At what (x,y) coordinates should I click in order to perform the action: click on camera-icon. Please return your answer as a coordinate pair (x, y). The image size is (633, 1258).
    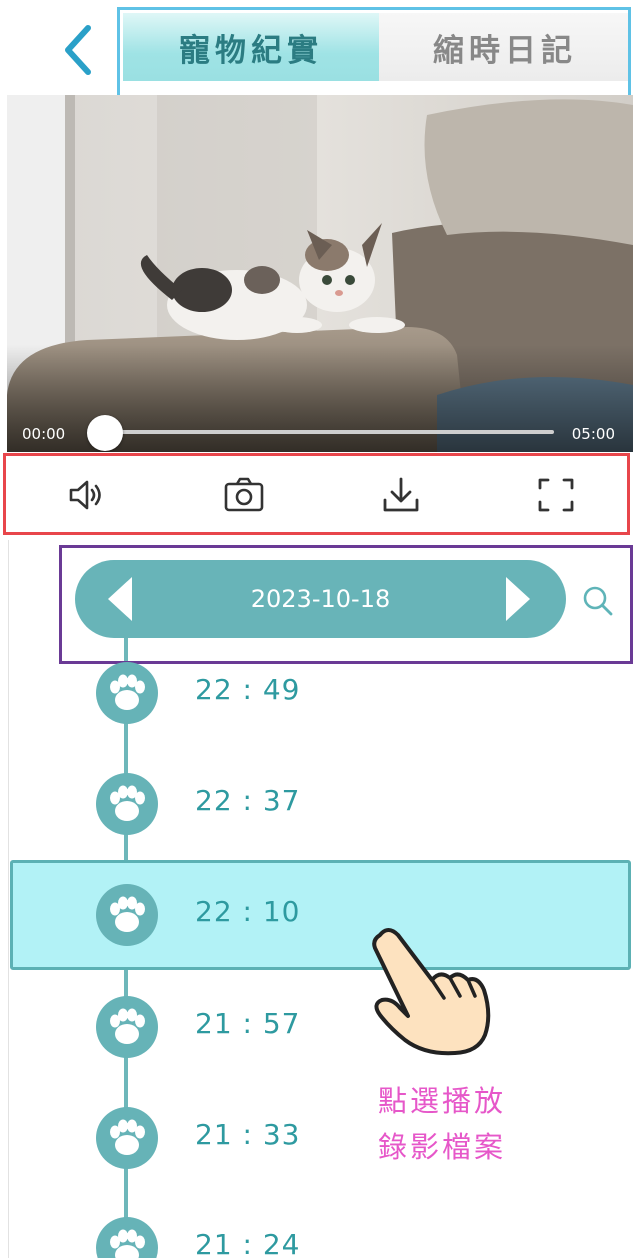
    Looking at the image, I should click on (244, 494).